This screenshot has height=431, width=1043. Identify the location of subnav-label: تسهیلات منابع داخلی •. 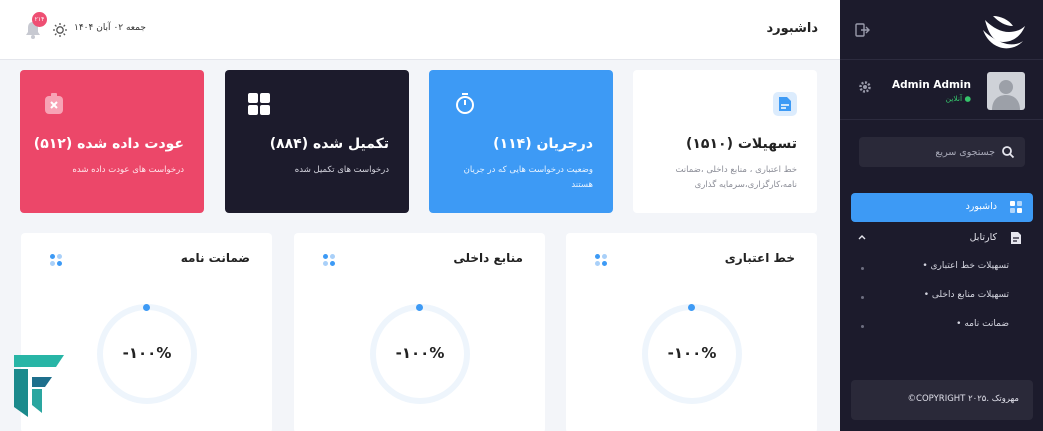
(966, 295).